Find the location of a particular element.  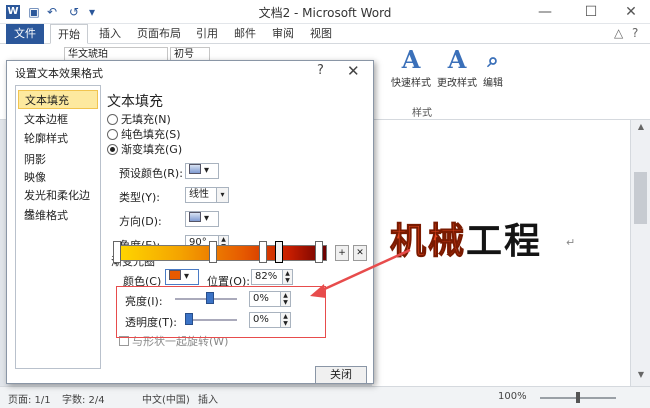

edit-button: ⌕ 编辑 is located at coordinates (493, 67).